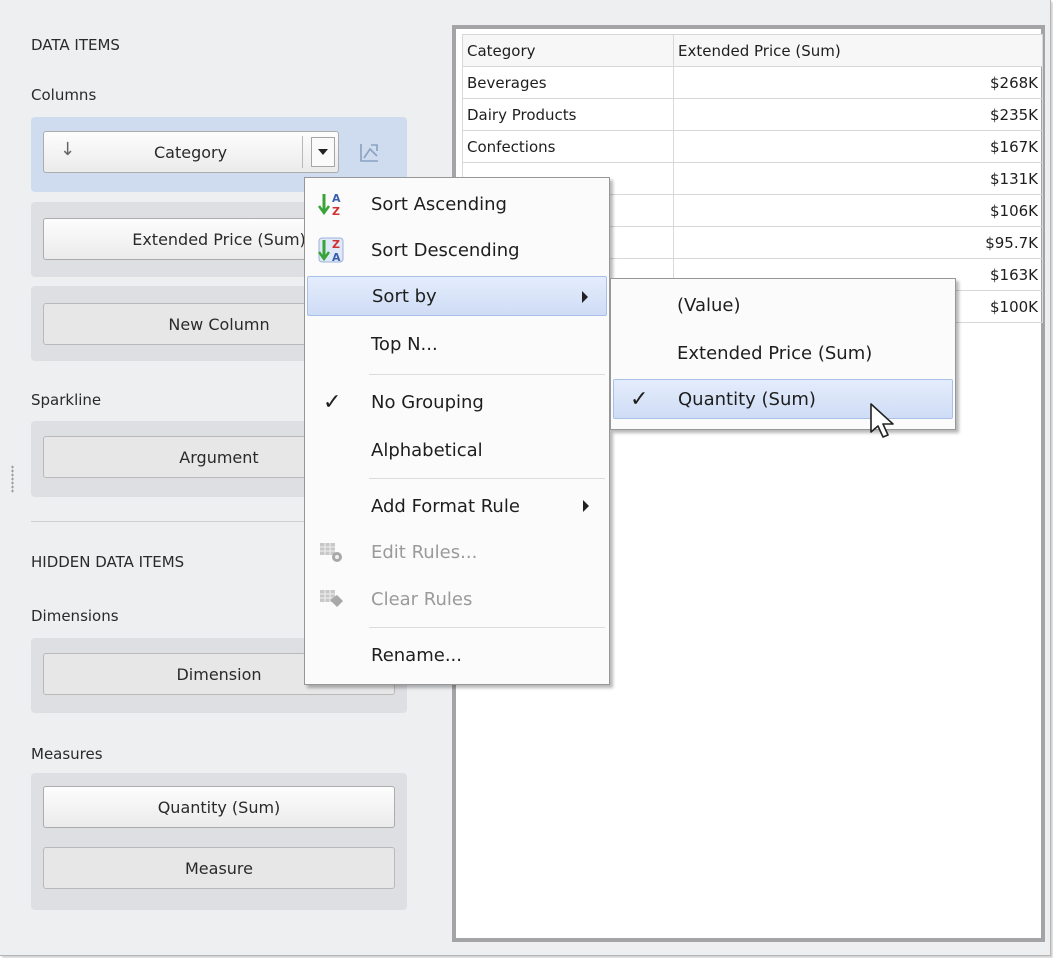 This screenshot has width=1053, height=958. I want to click on category-cell: Confections, so click(568, 146).